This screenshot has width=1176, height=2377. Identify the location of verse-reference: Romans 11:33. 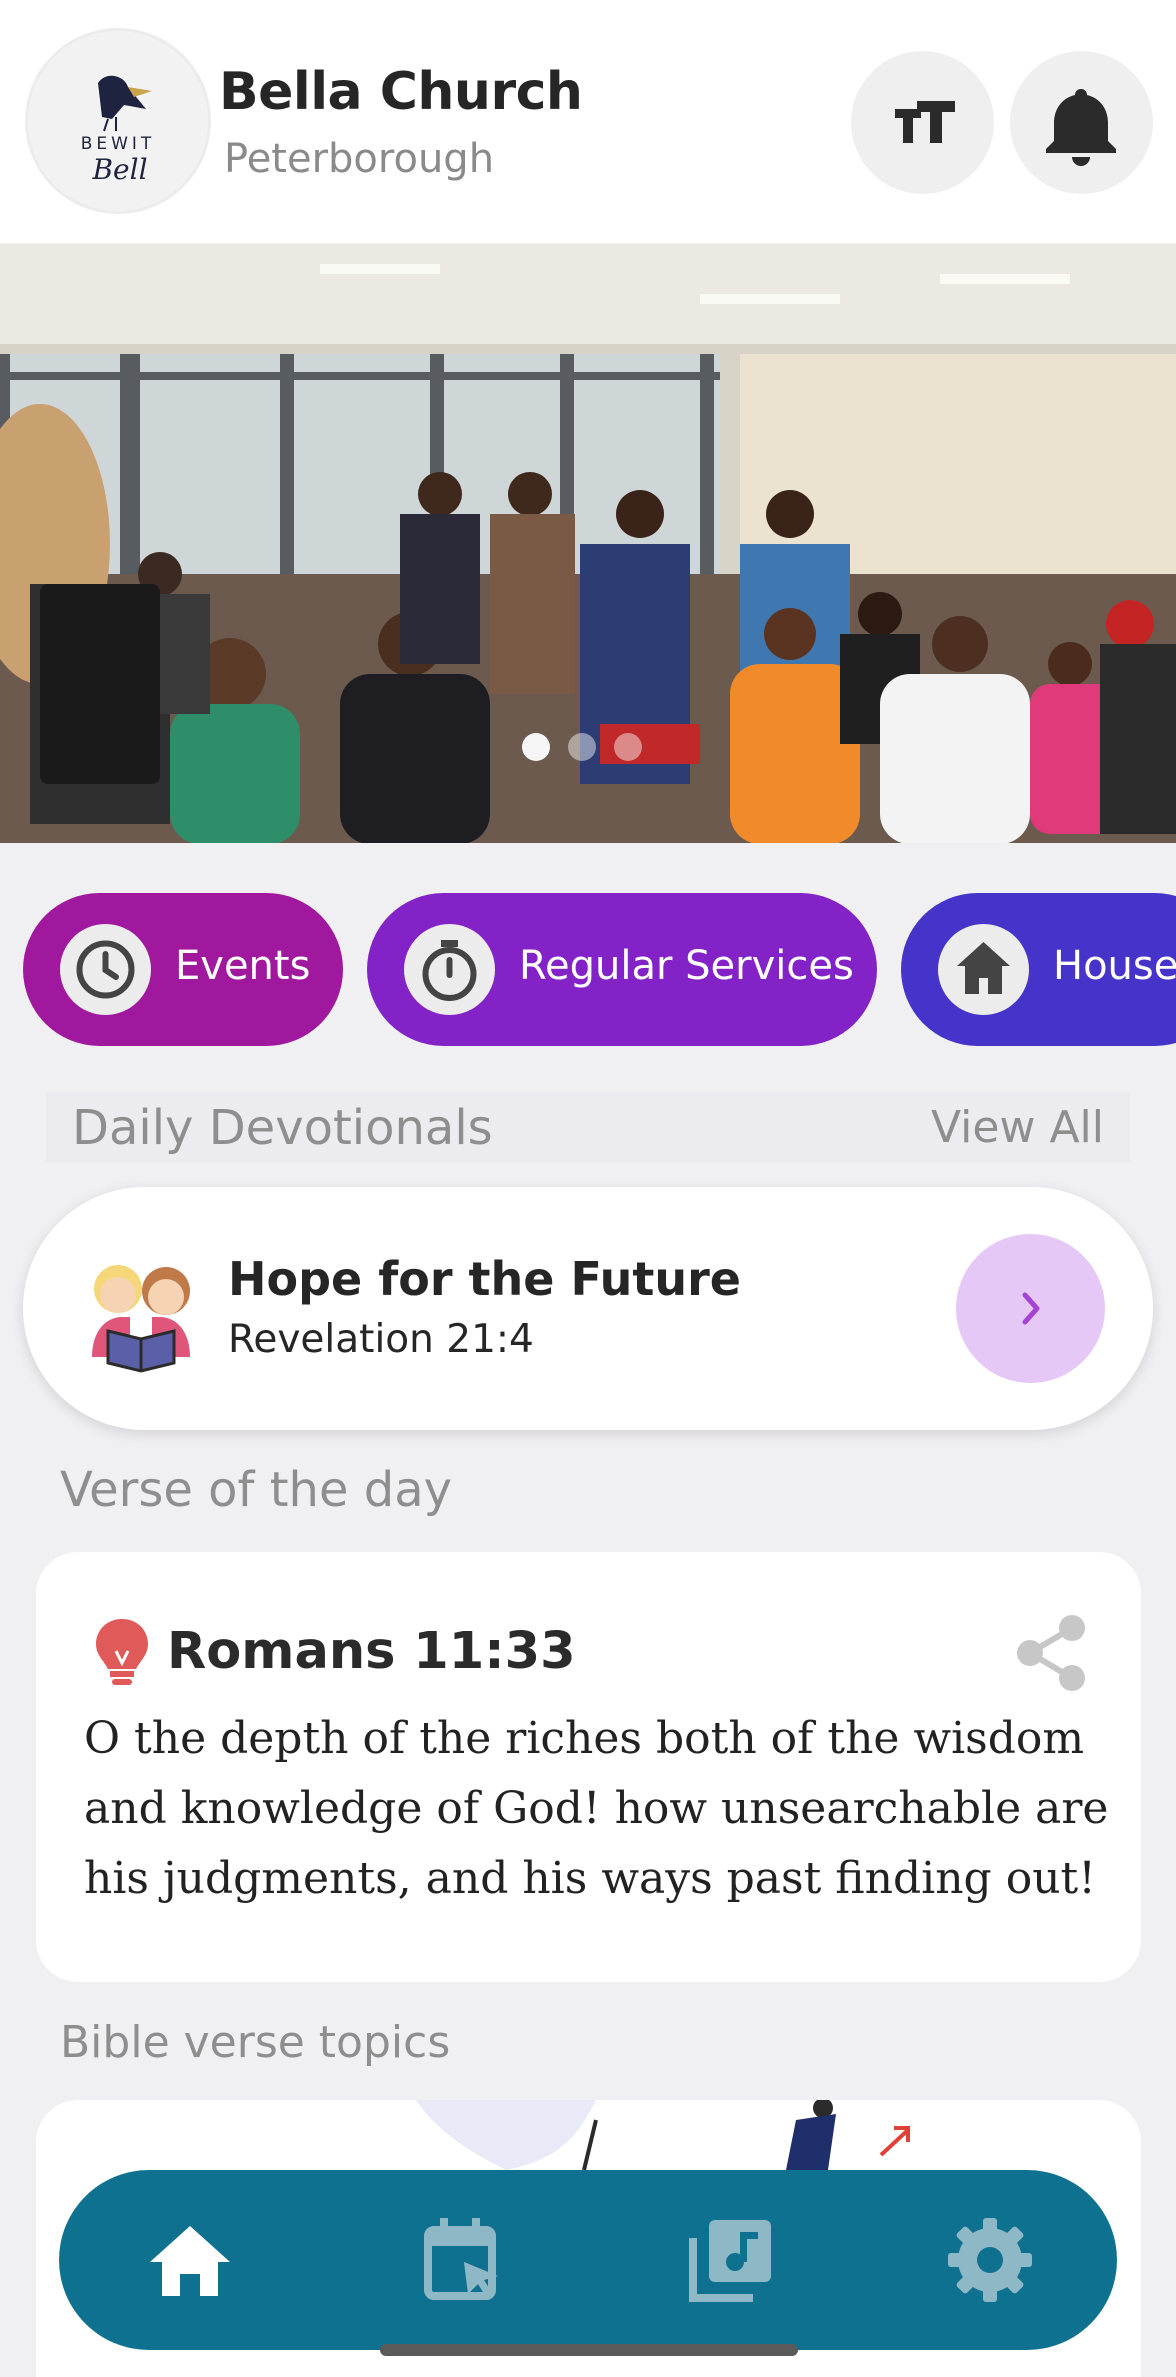
(371, 1651).